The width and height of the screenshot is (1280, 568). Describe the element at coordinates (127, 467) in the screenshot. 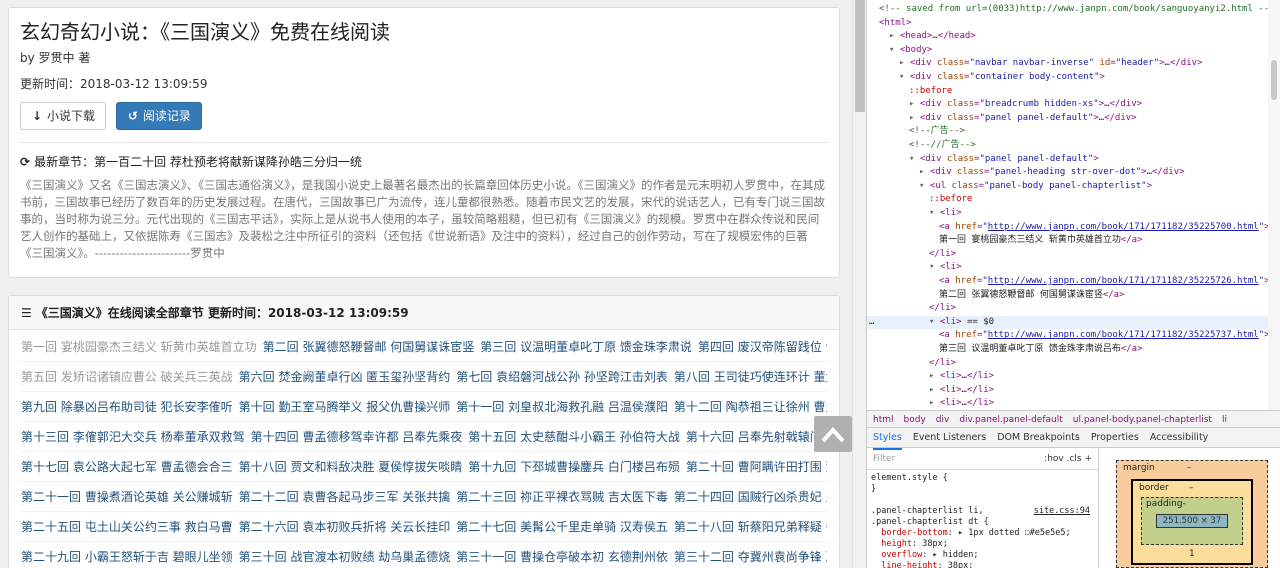

I see `chapter-link: 第十七回 袁公路大起七军 曹孟德会合三` at that location.